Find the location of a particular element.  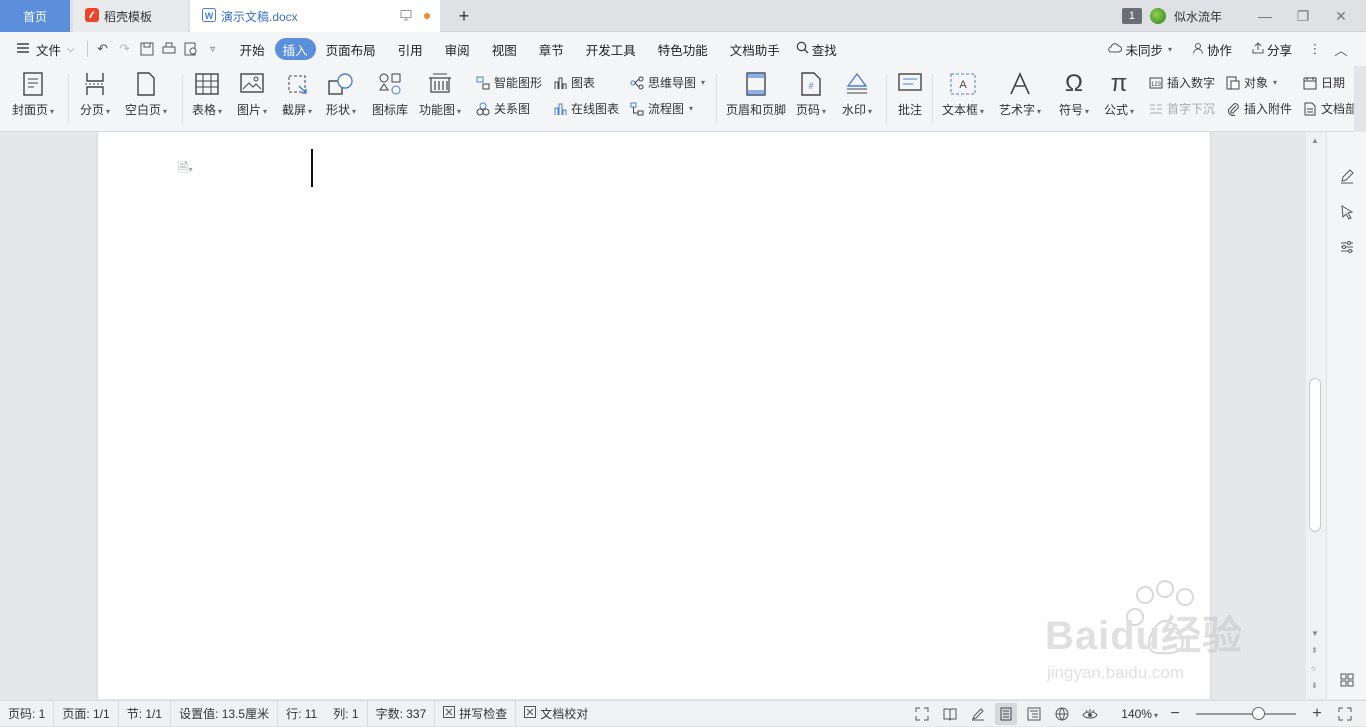

prev-page-icon: ⇞ is located at coordinates (1314, 650).